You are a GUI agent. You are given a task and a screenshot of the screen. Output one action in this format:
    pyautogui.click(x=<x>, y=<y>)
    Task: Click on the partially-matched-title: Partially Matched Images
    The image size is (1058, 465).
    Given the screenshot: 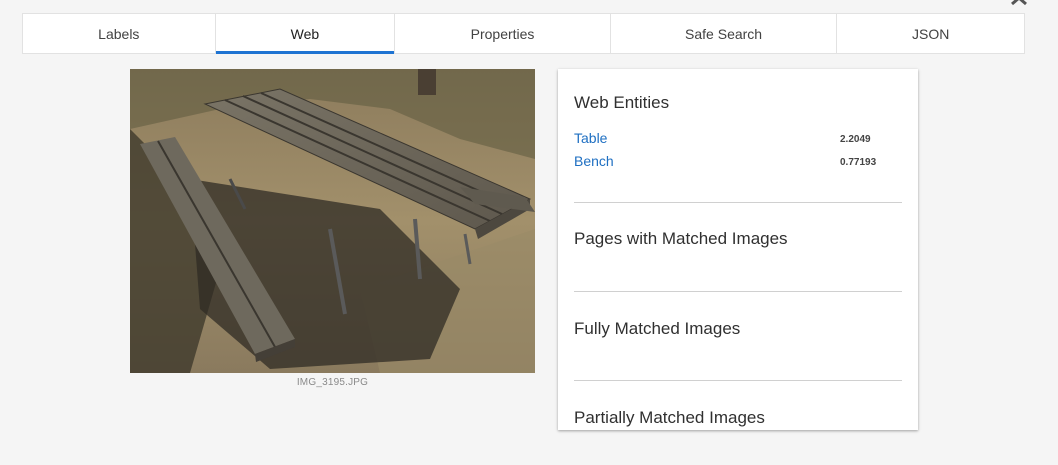 What is the action you would take?
    pyautogui.click(x=669, y=417)
    